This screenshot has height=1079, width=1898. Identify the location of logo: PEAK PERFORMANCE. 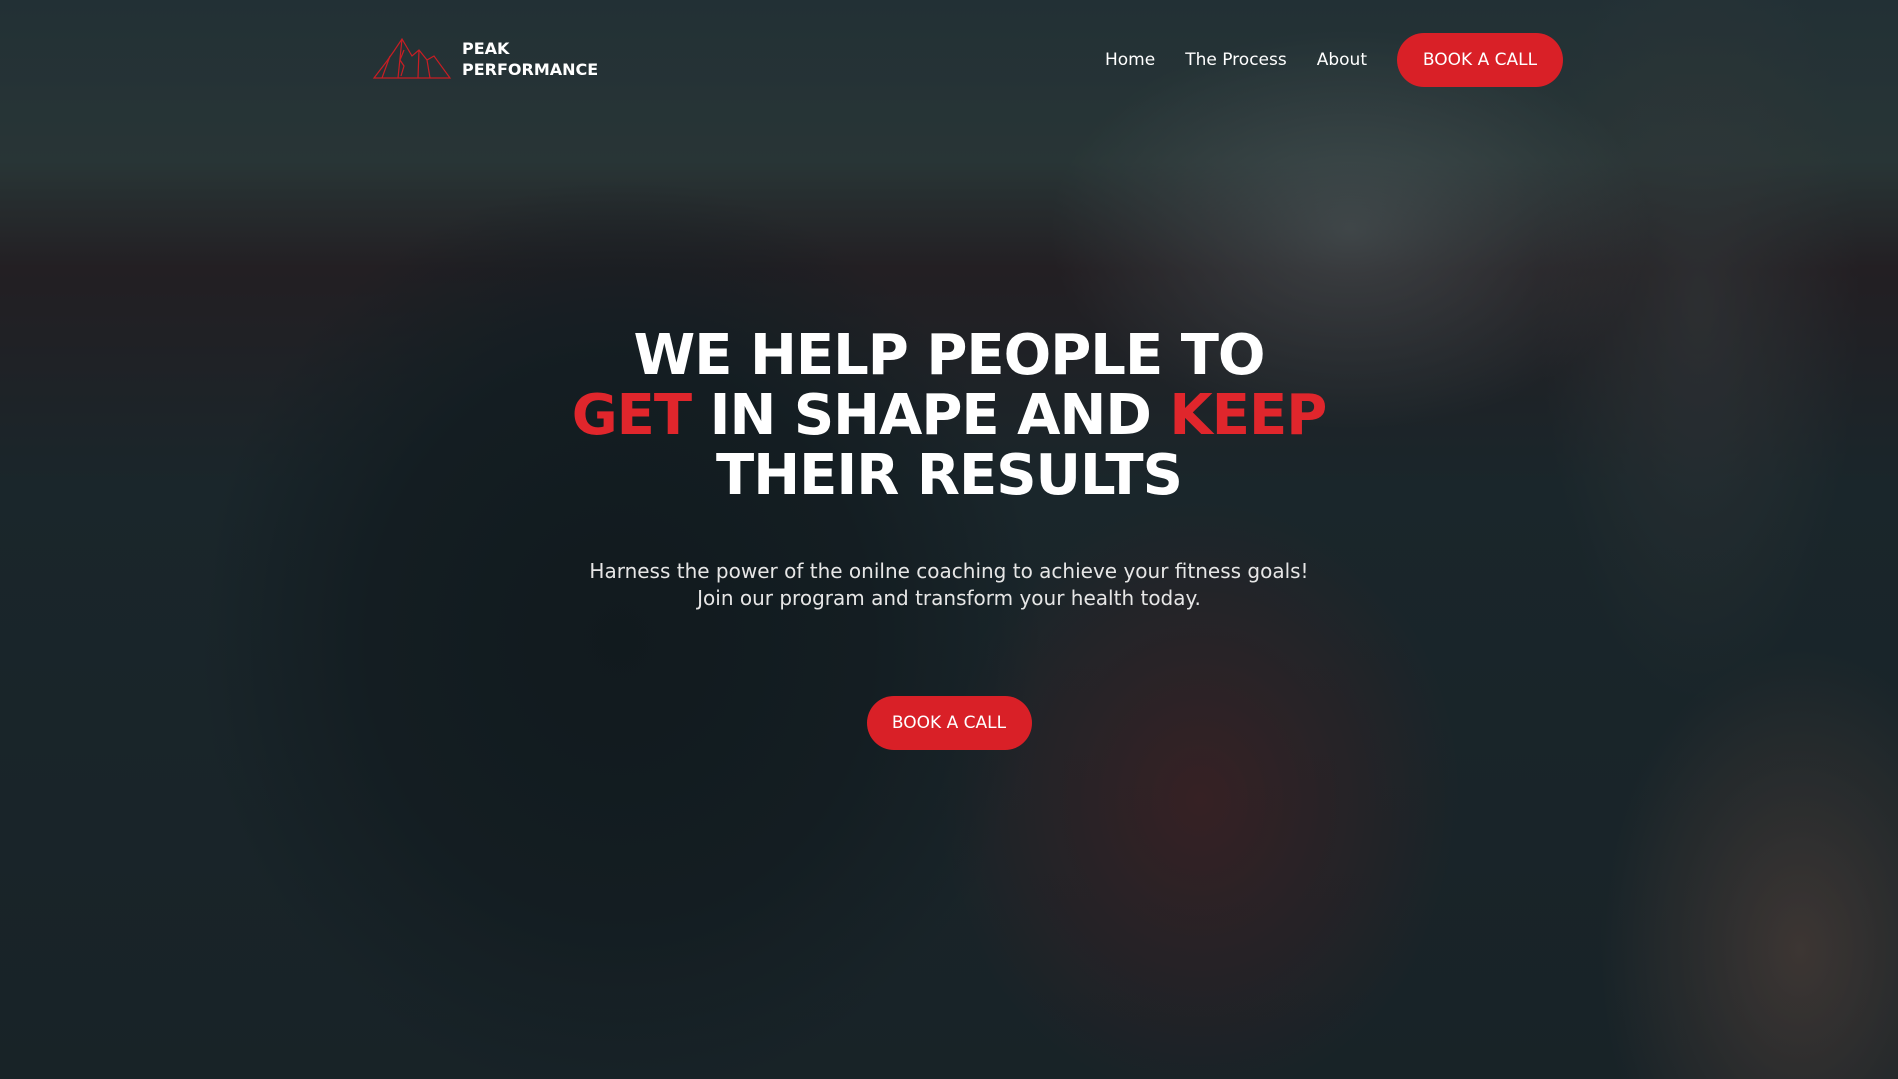
(485, 59).